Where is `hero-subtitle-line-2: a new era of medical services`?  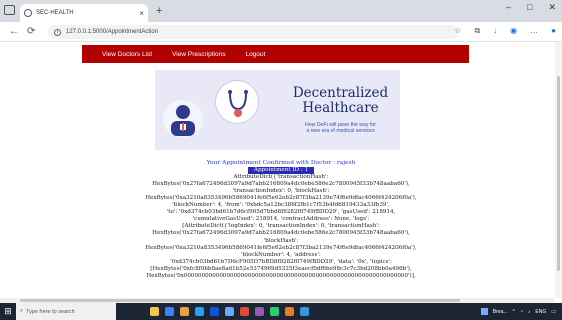 hero-subtitle-line-2: a new era of medical services is located at coordinates (340, 131).